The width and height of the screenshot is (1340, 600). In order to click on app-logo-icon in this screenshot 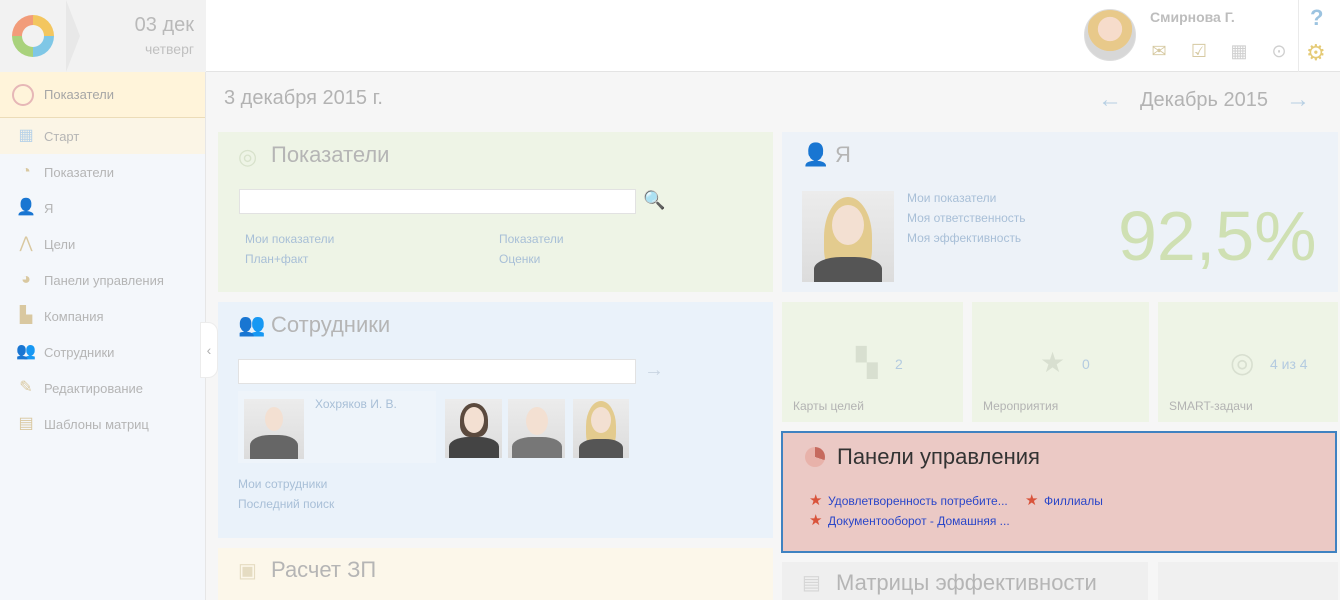, I will do `click(33, 36)`.